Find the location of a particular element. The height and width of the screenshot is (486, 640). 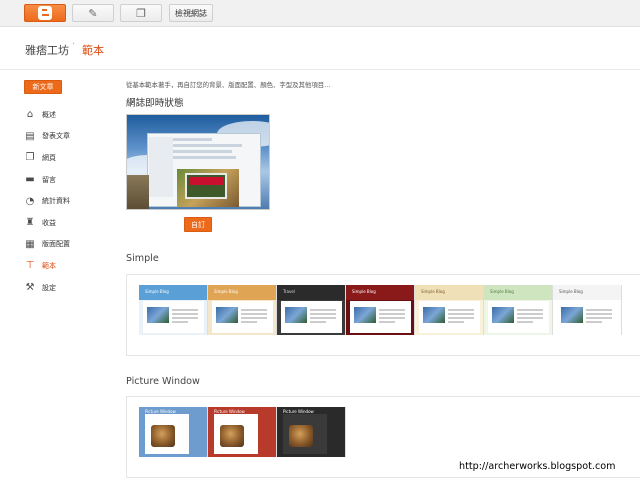

sidebar-item-earnings: ♜ 收益 is located at coordinates (69, 223).